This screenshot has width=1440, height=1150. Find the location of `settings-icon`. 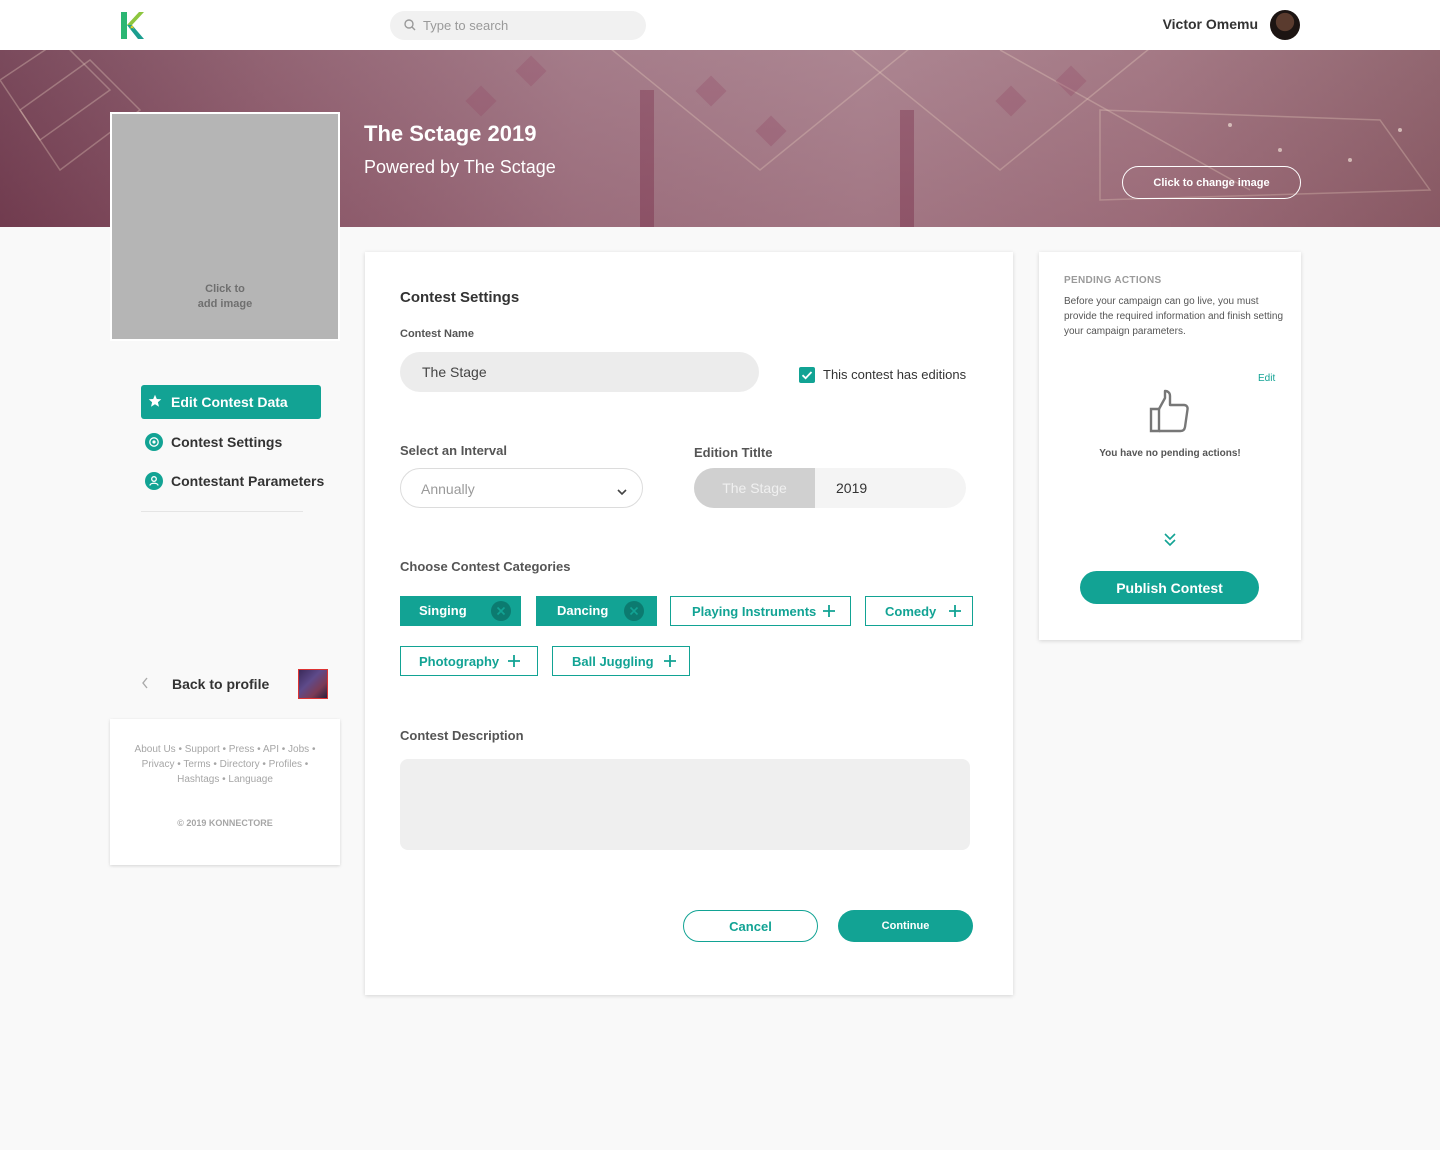

settings-icon is located at coordinates (154, 442).